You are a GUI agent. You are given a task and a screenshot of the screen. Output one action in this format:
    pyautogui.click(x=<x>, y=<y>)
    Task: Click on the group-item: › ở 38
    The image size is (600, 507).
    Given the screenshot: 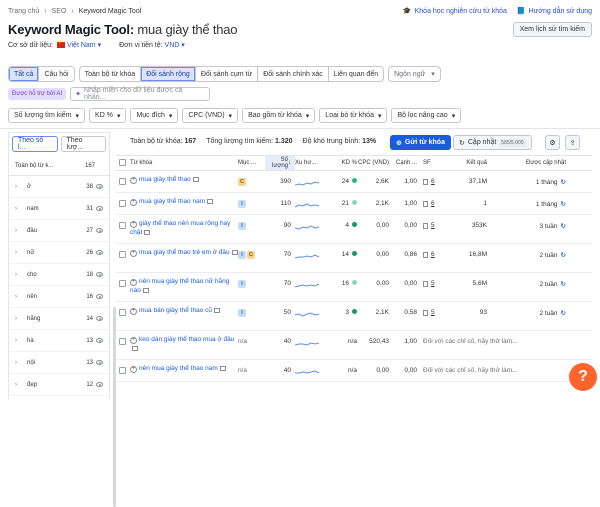 What is the action you would take?
    pyautogui.click(x=59, y=187)
    